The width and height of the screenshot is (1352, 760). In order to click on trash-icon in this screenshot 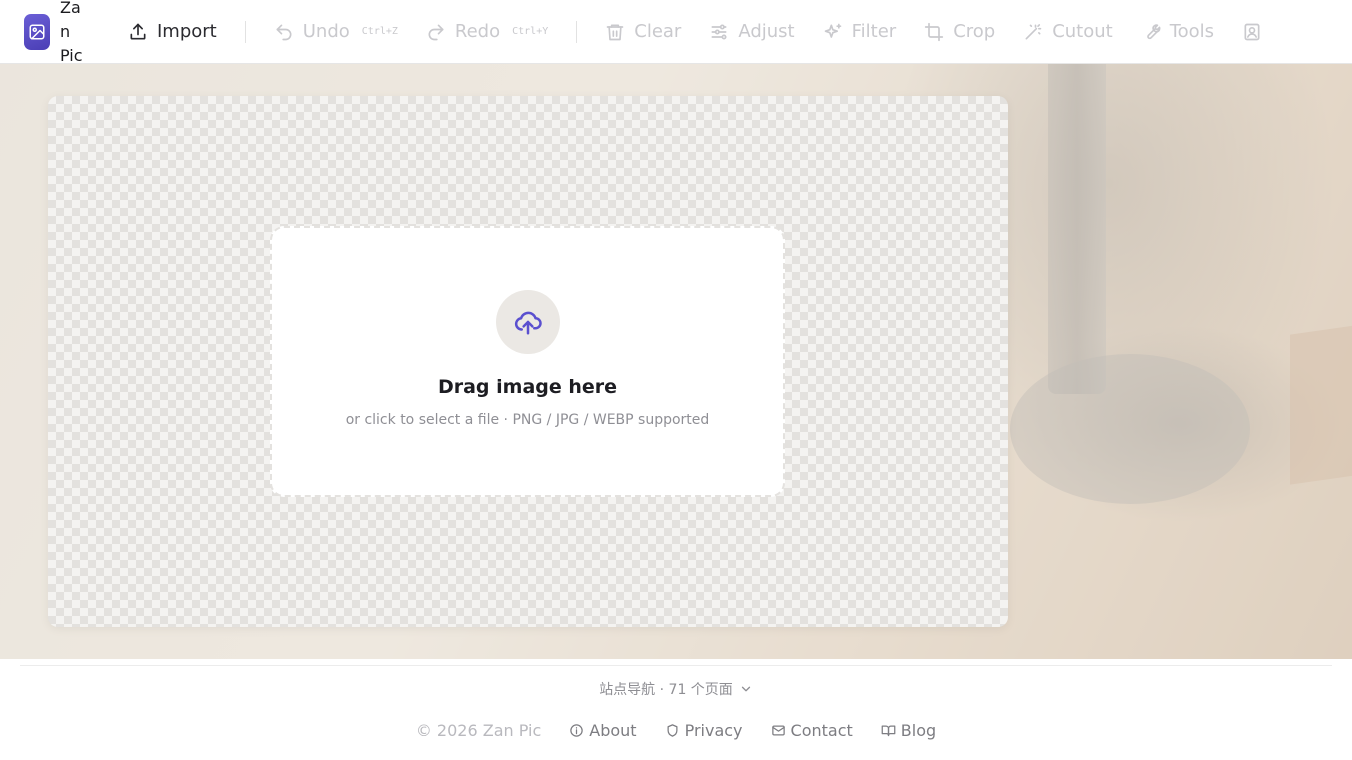, I will do `click(615, 32)`.